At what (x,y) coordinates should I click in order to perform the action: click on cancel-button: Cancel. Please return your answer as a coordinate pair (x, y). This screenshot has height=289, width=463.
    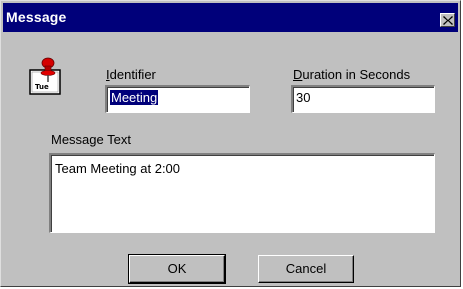
    Looking at the image, I should click on (306, 269).